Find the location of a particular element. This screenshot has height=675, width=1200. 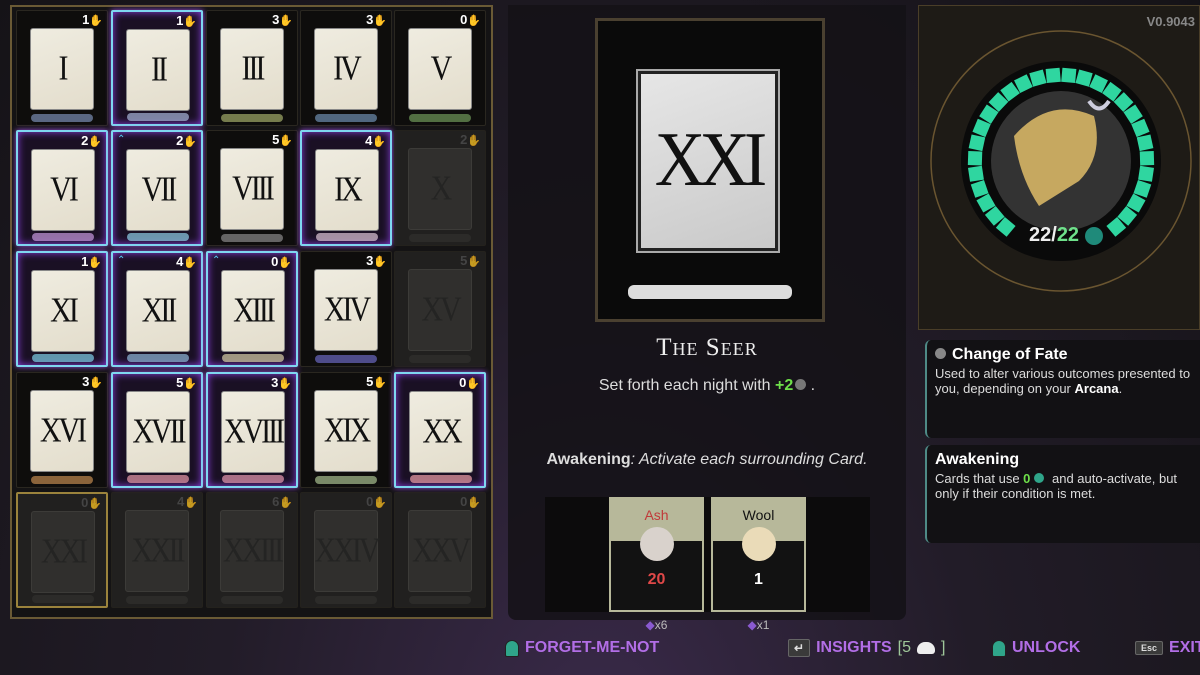

insights-button: ↵ INSIGHTS [5] is located at coordinates (866, 648).